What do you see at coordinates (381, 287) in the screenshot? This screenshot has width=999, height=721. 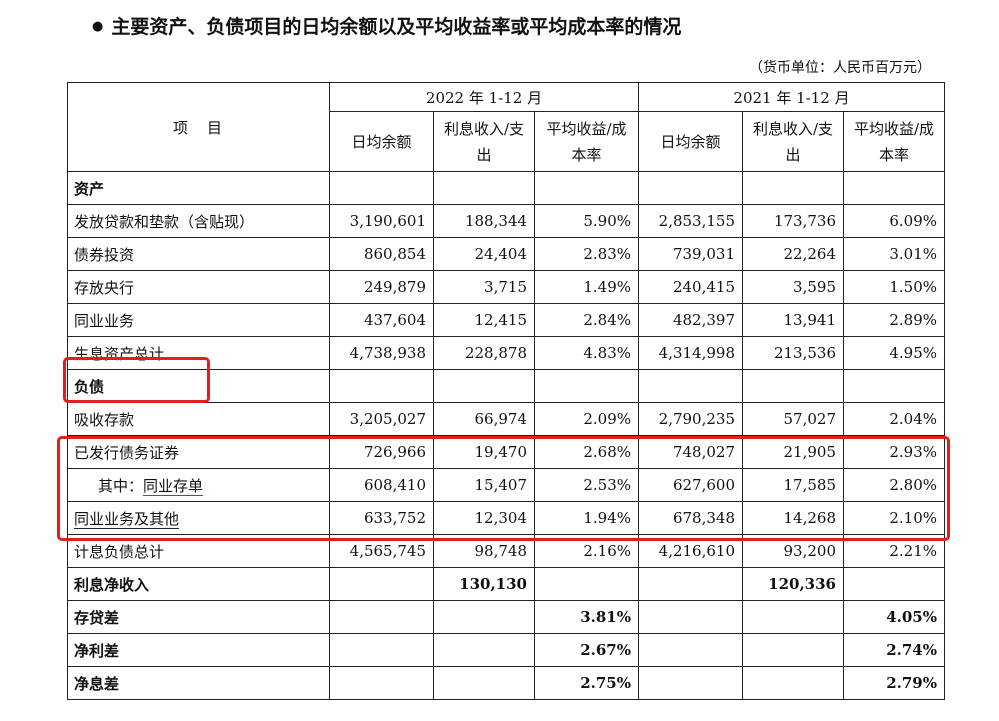 I see `table-cell: 249,879` at bounding box center [381, 287].